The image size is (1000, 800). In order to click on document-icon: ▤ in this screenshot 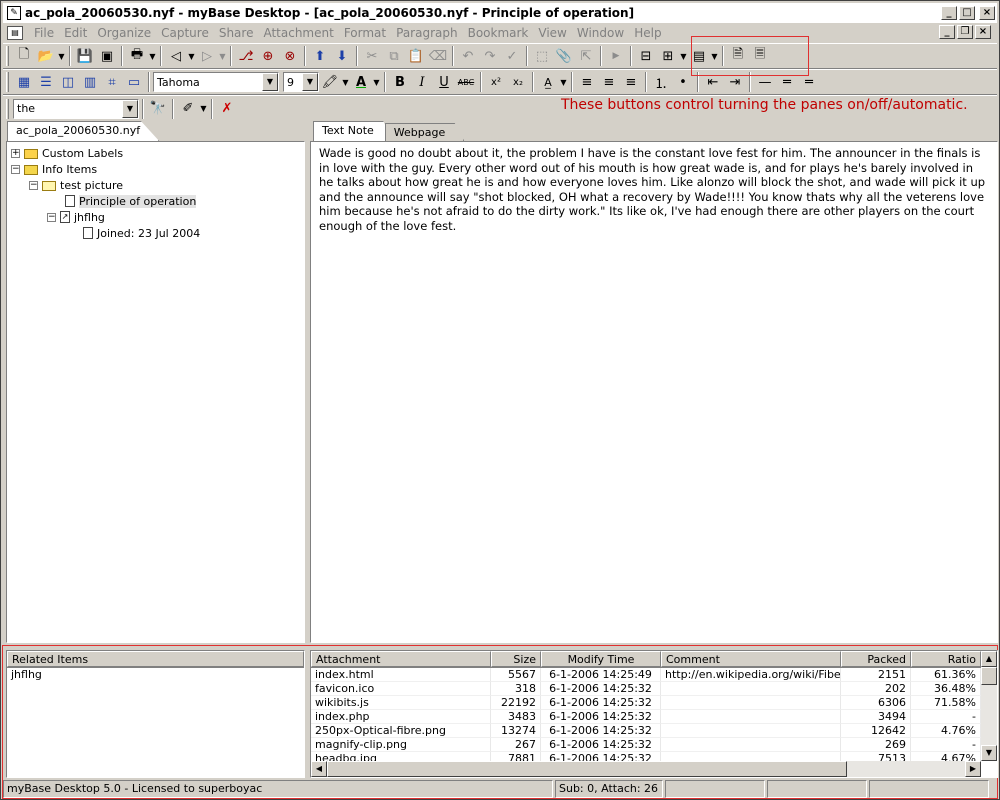, I will do `click(15, 32)`.